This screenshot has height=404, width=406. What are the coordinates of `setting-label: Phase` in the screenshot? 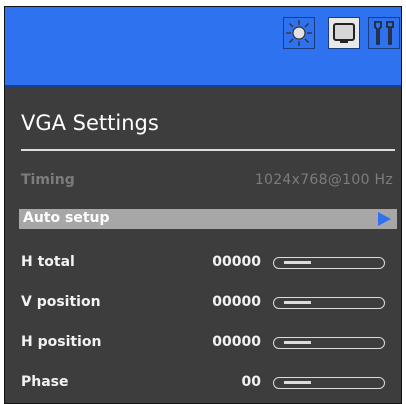 It's located at (45, 382).